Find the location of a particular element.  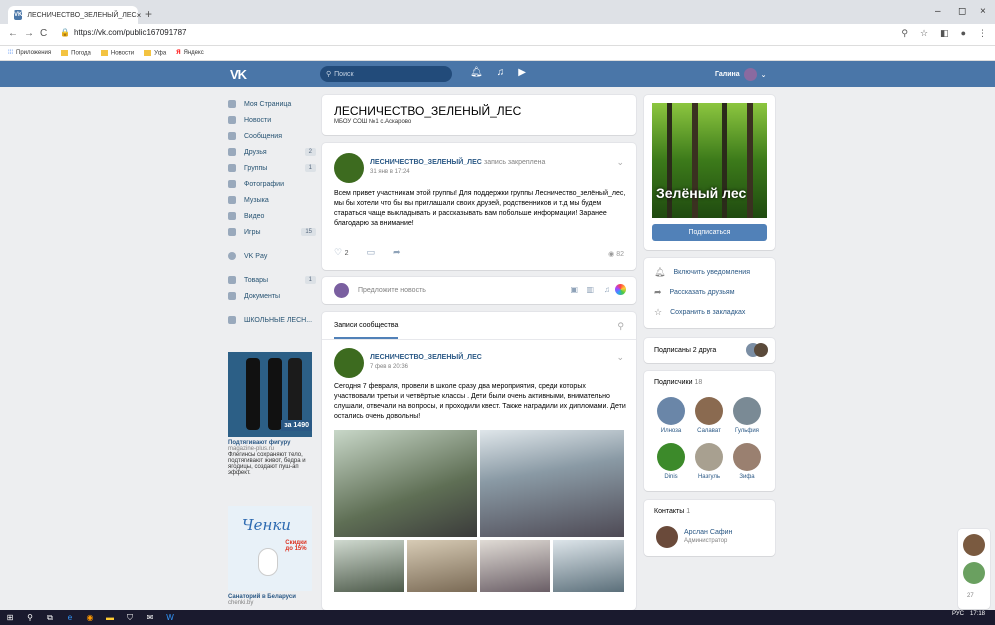

bookmark-apps: ⁞⁞⁞ Приложения is located at coordinates (29, 53).